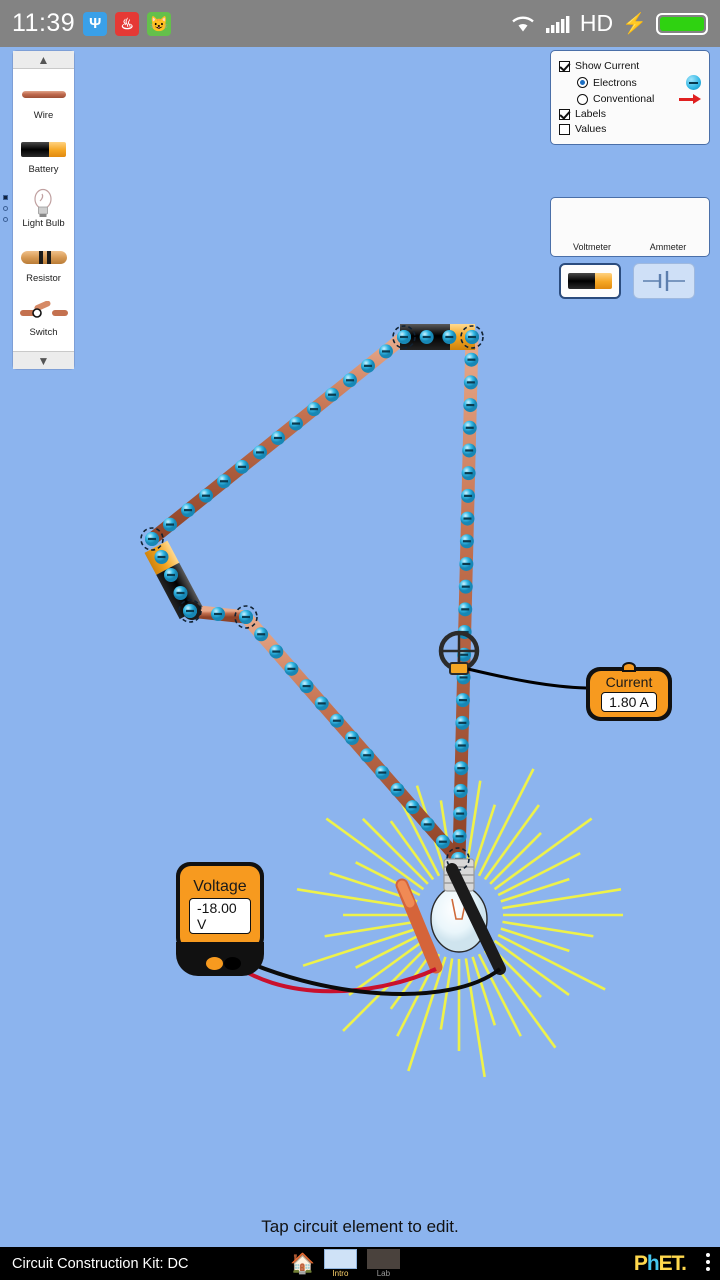  What do you see at coordinates (302, 1263) in the screenshot?
I see `home-icon: 🏠` at bounding box center [302, 1263].